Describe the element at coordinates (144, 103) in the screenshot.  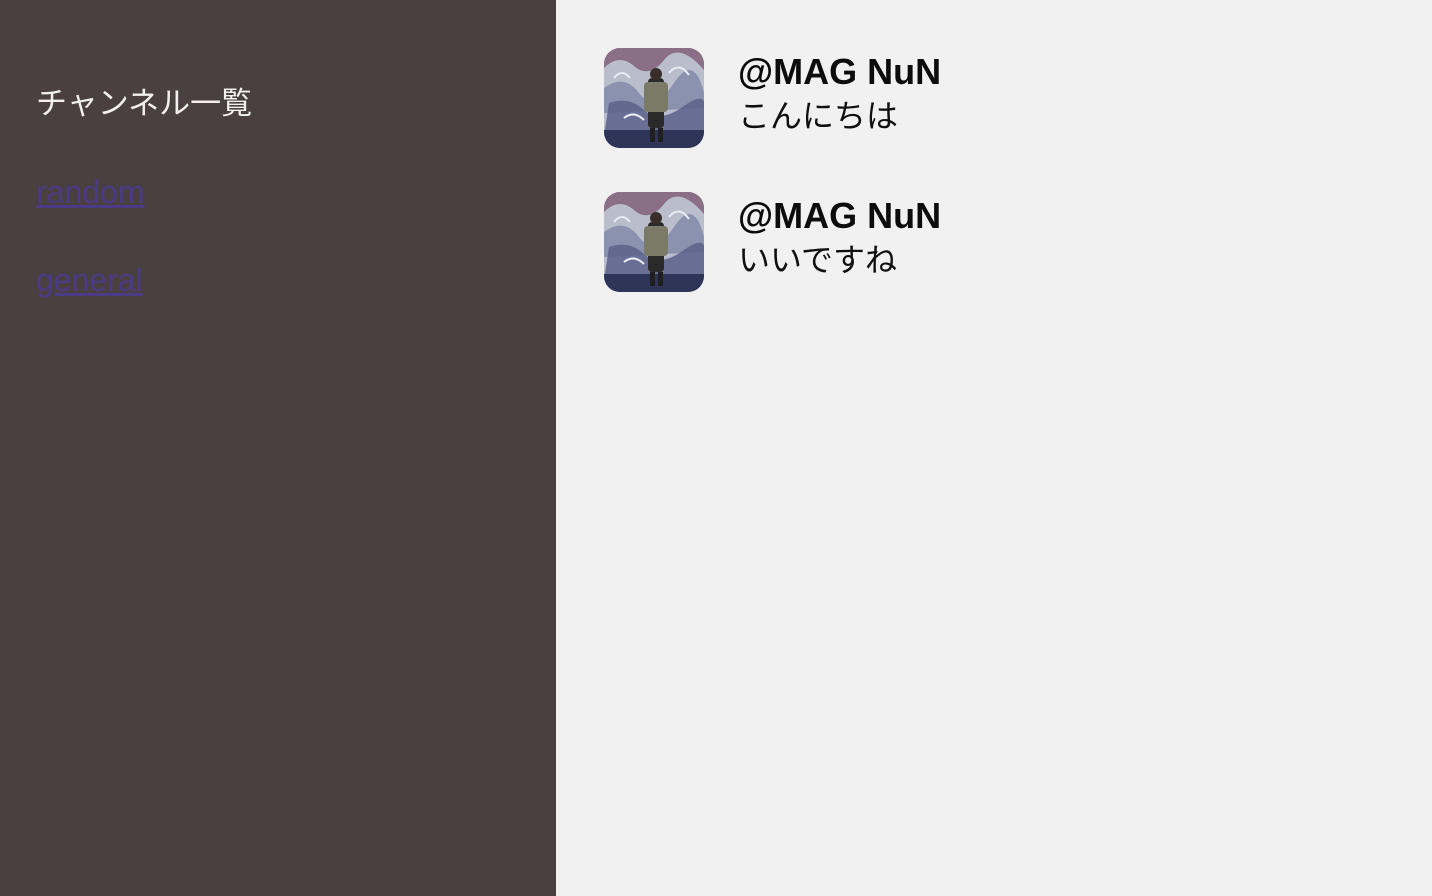
I see `sidebar-title: チャンネル一覧` at that location.